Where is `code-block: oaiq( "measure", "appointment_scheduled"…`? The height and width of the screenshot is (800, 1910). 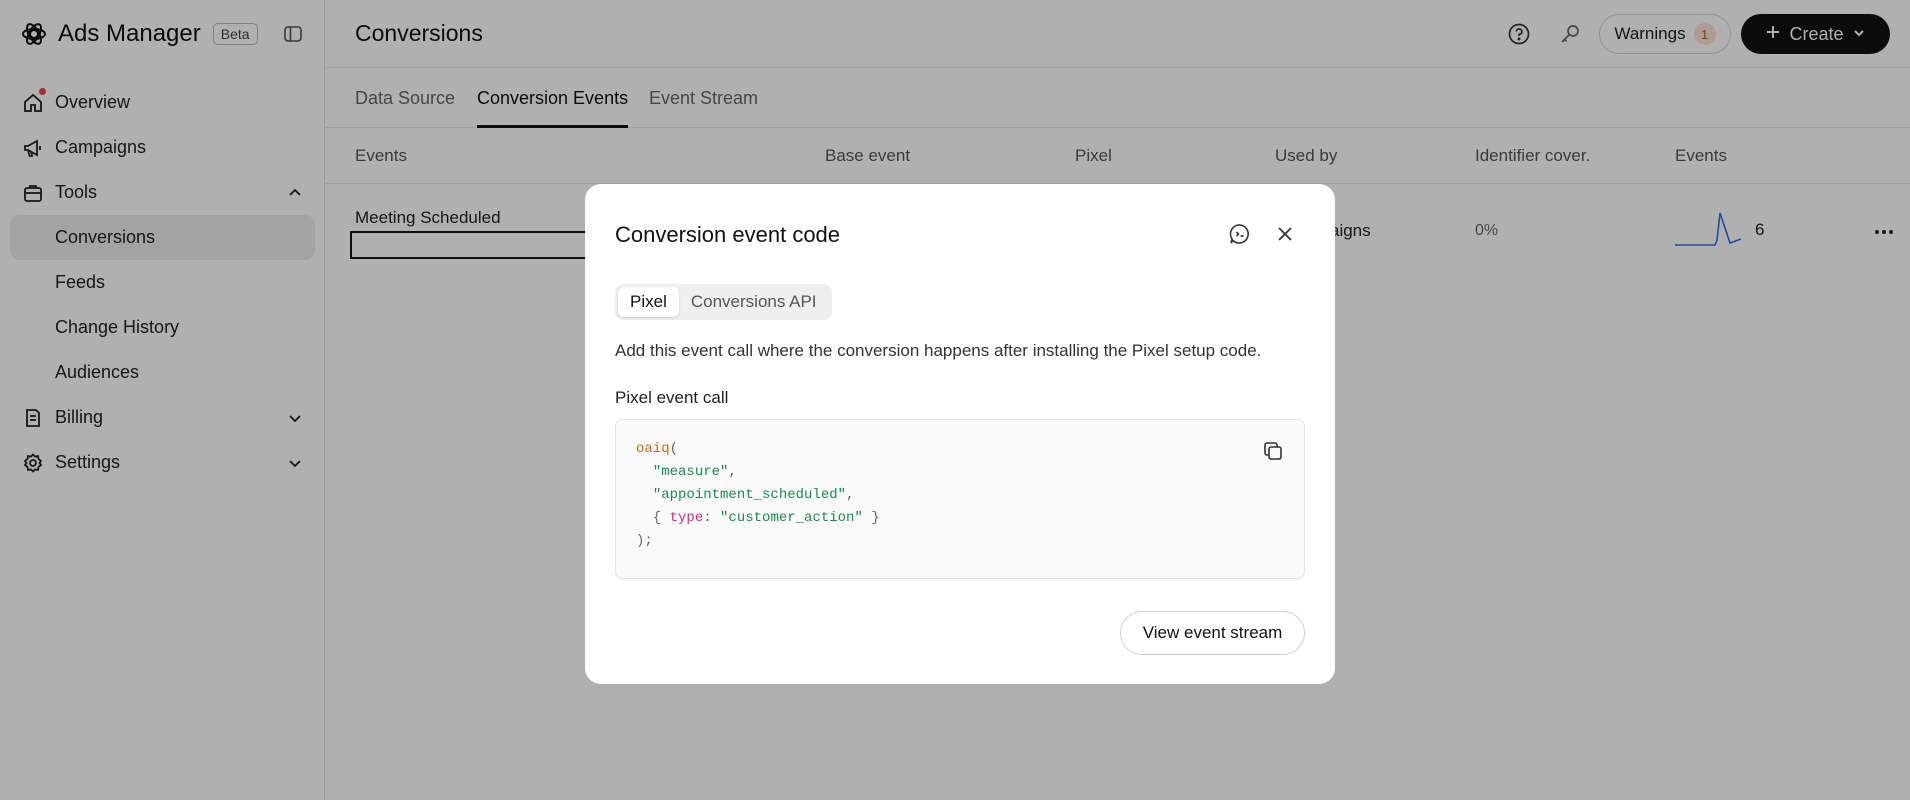
code-block: oaiq( "measure", "appointment_scheduled"… is located at coordinates (960, 499).